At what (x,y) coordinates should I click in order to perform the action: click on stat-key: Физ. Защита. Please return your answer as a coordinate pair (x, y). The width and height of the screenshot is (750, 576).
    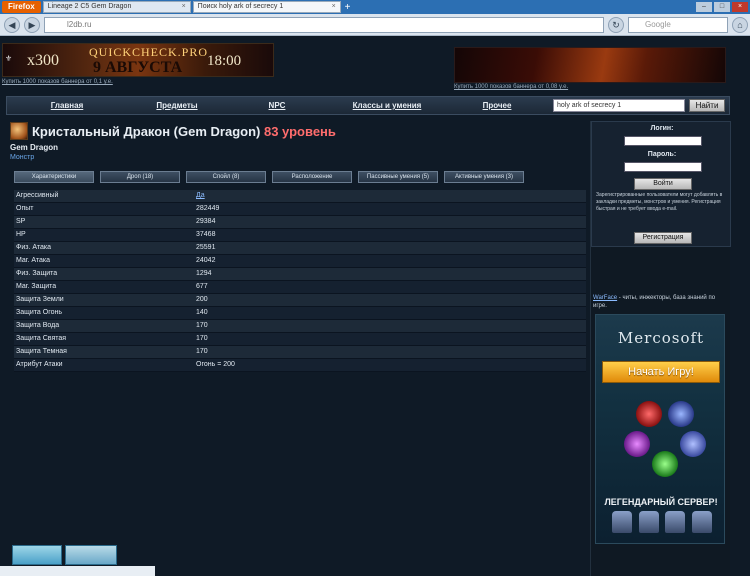
    Looking at the image, I should click on (37, 273).